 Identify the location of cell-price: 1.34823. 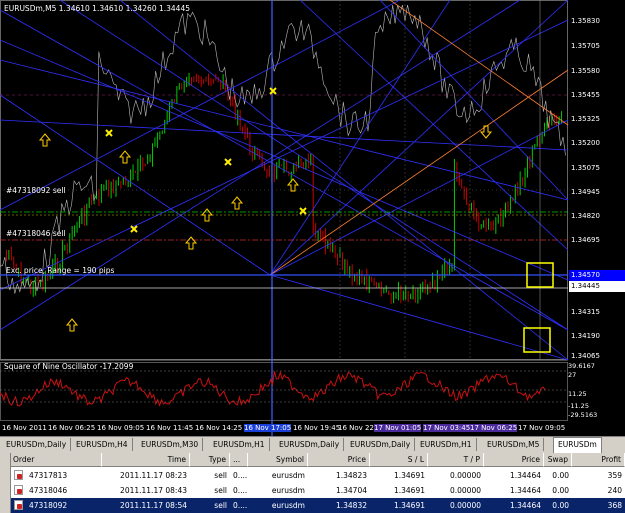
(351, 475).